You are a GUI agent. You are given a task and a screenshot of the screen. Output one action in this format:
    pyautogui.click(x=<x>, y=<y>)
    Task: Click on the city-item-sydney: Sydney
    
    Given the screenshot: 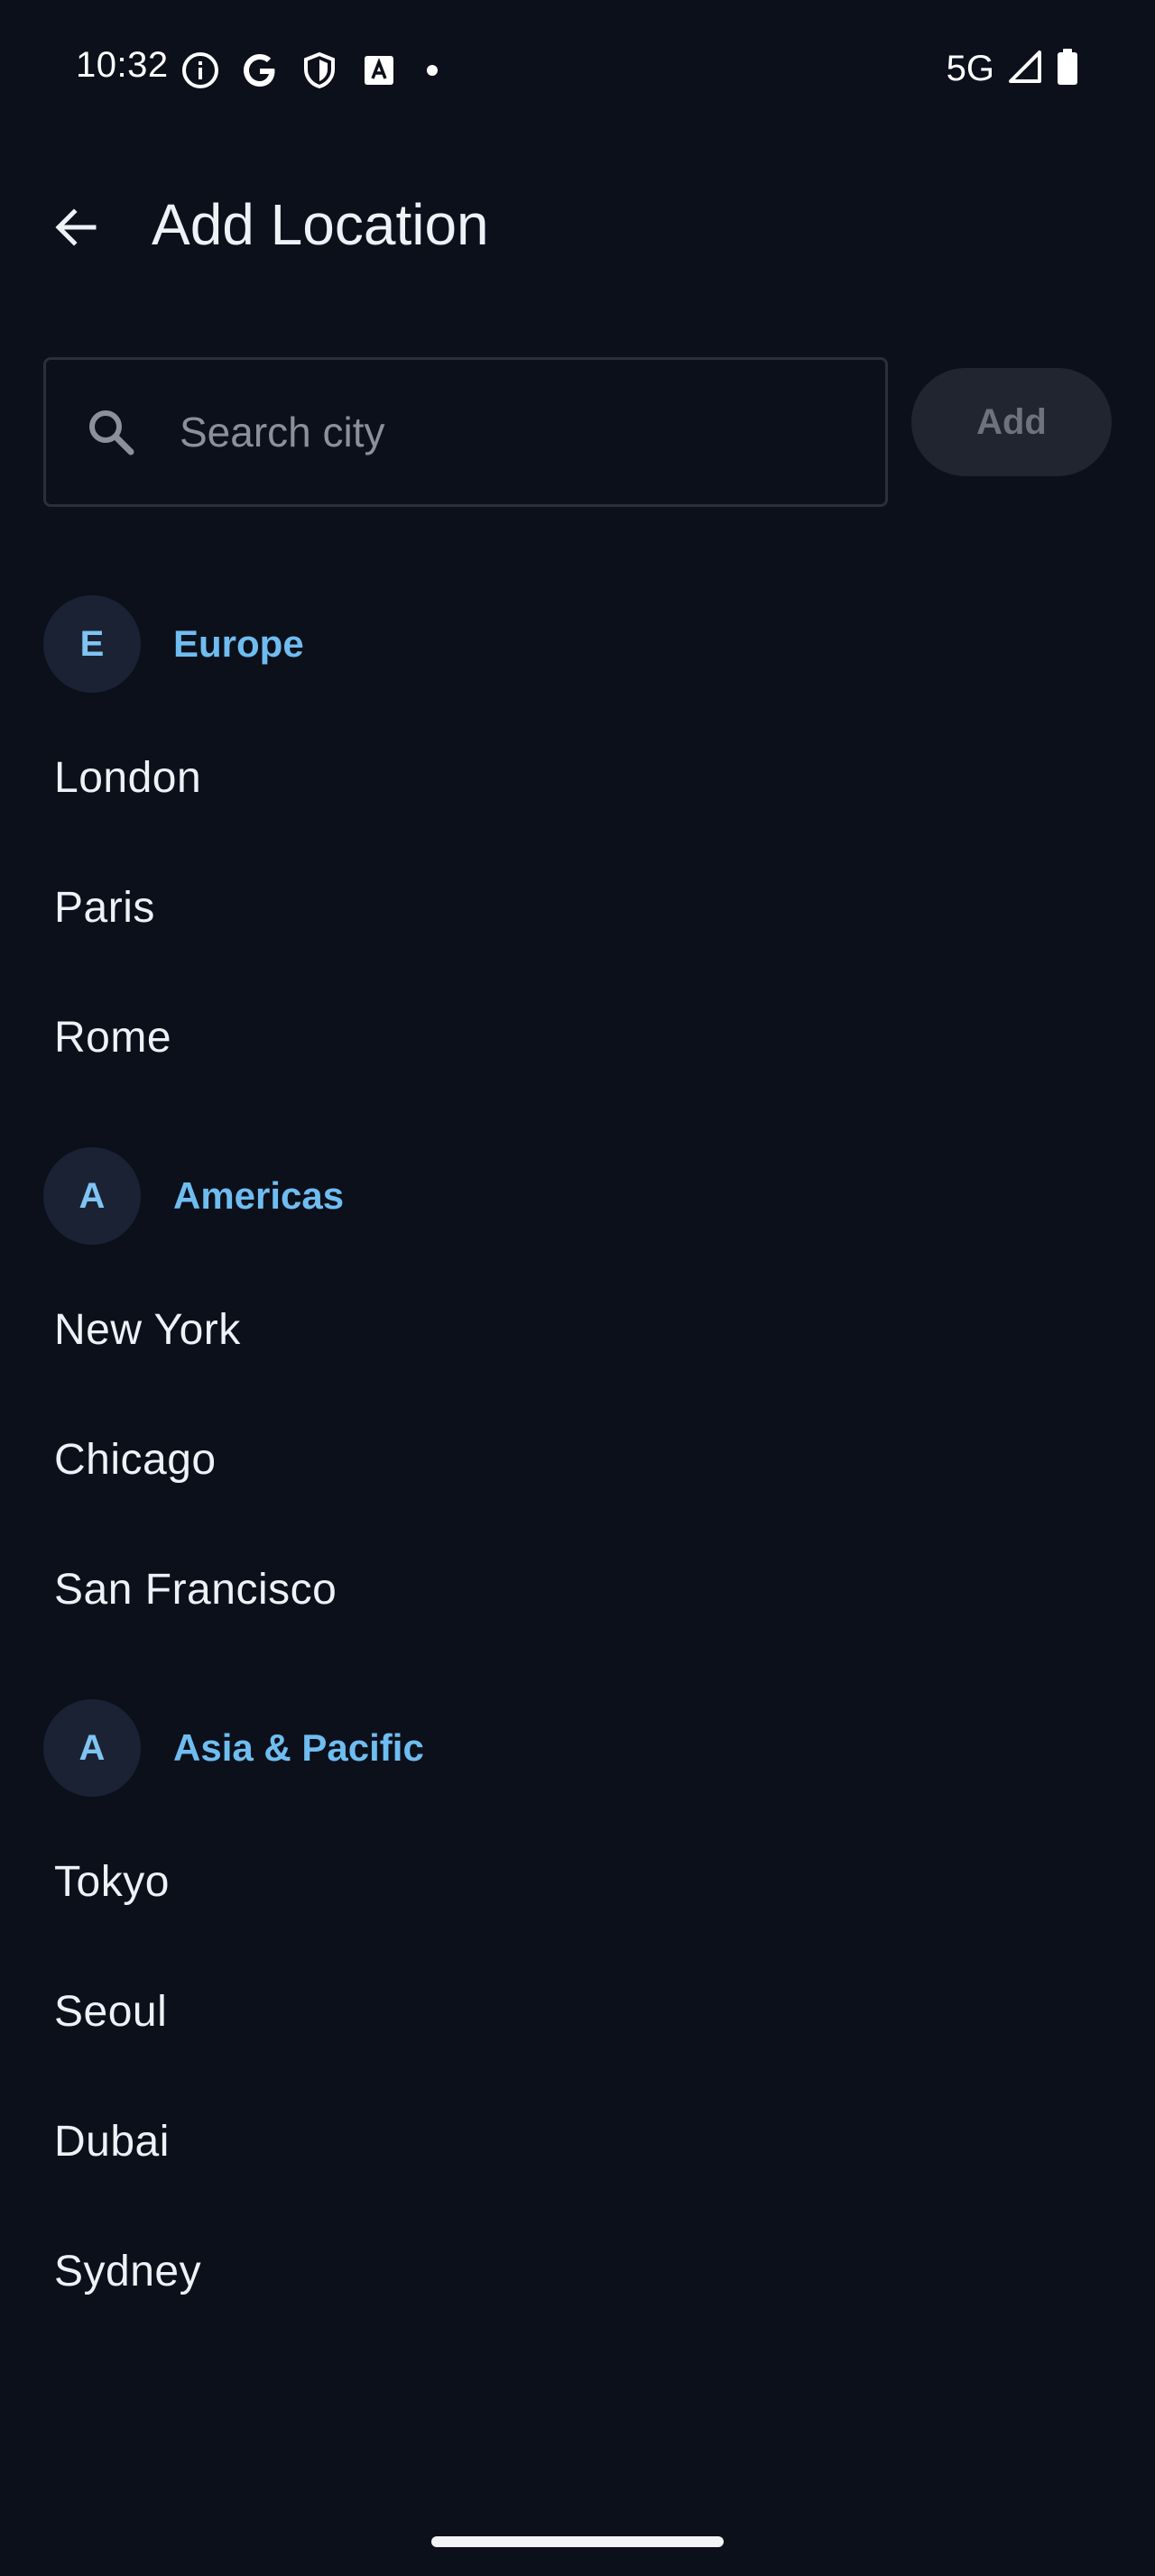 What is the action you would take?
    pyautogui.click(x=577, y=2271)
    